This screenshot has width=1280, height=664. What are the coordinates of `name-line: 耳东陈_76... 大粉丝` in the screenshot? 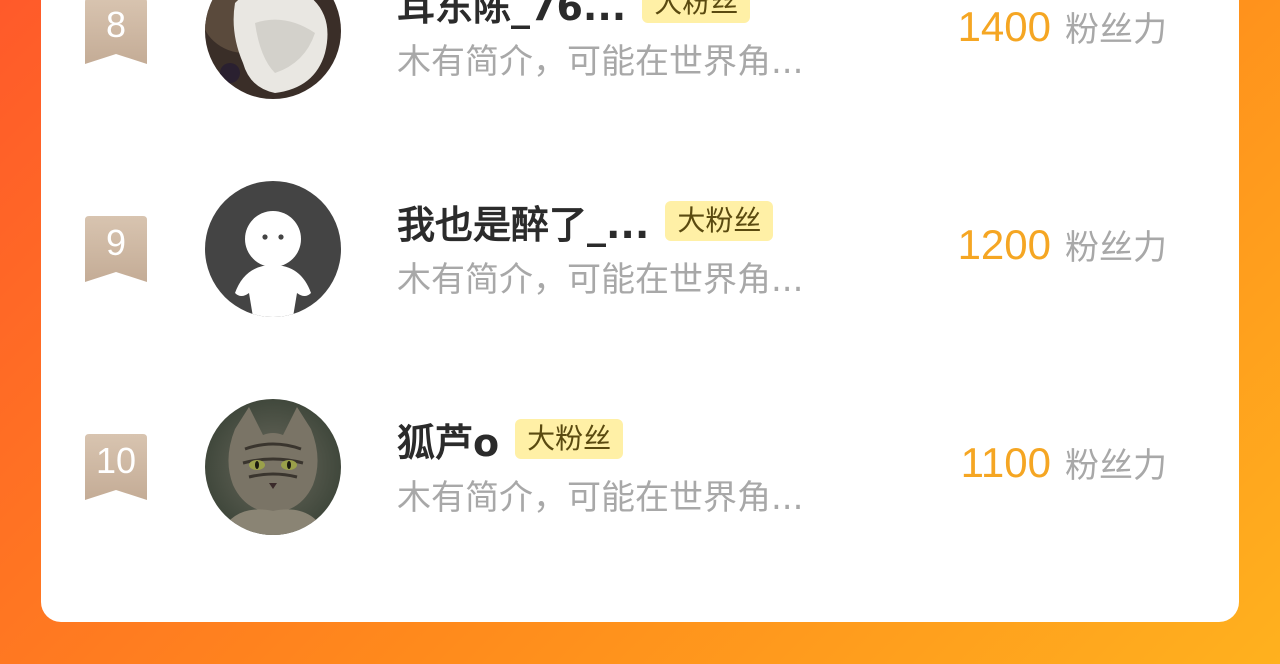 It's located at (574, 15).